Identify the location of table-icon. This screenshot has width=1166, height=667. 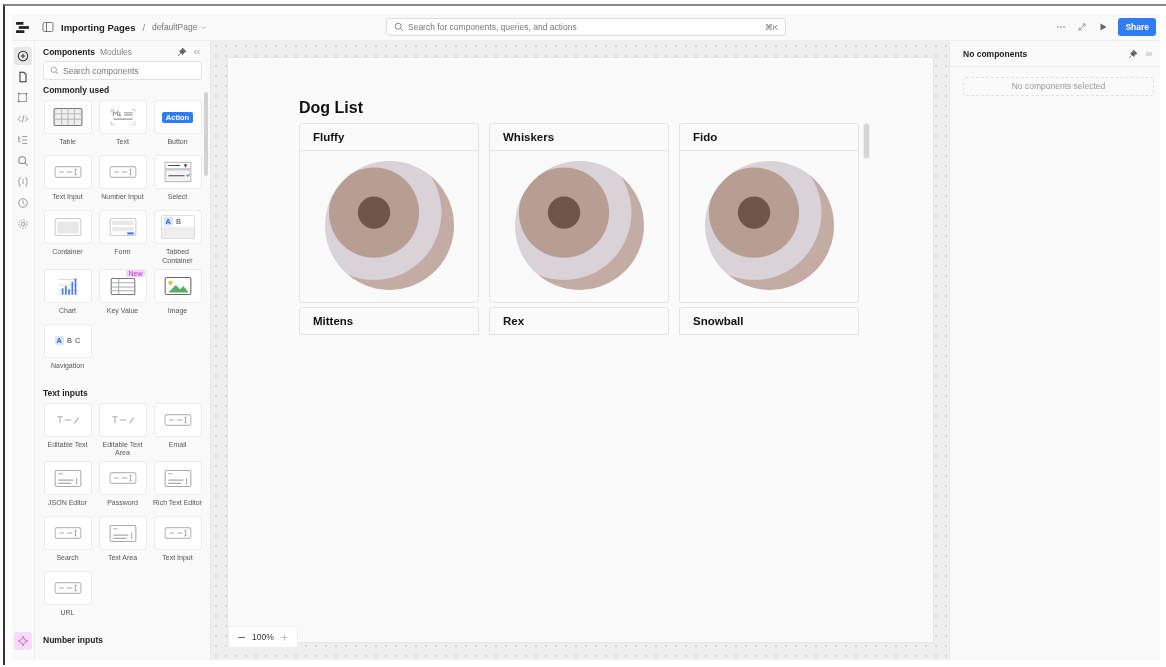
(67, 117).